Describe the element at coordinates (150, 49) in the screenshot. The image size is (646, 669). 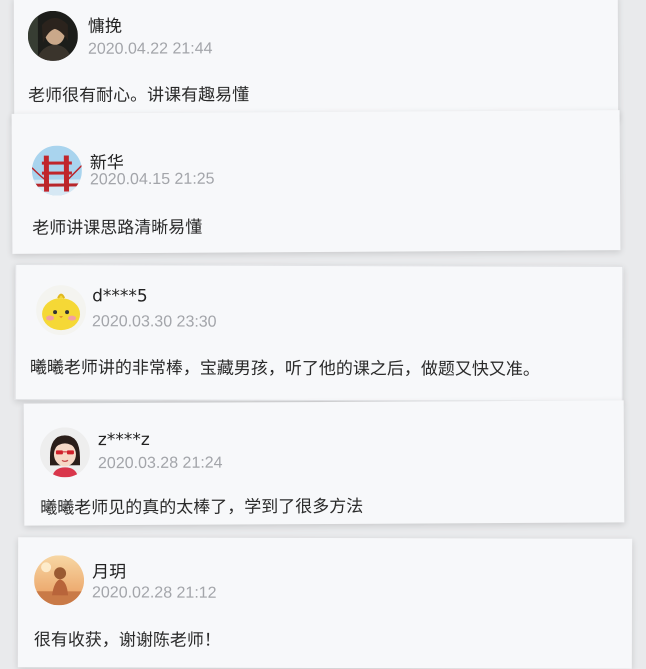
I see `comment-timestamp: 2020.04.22 21:44` at that location.